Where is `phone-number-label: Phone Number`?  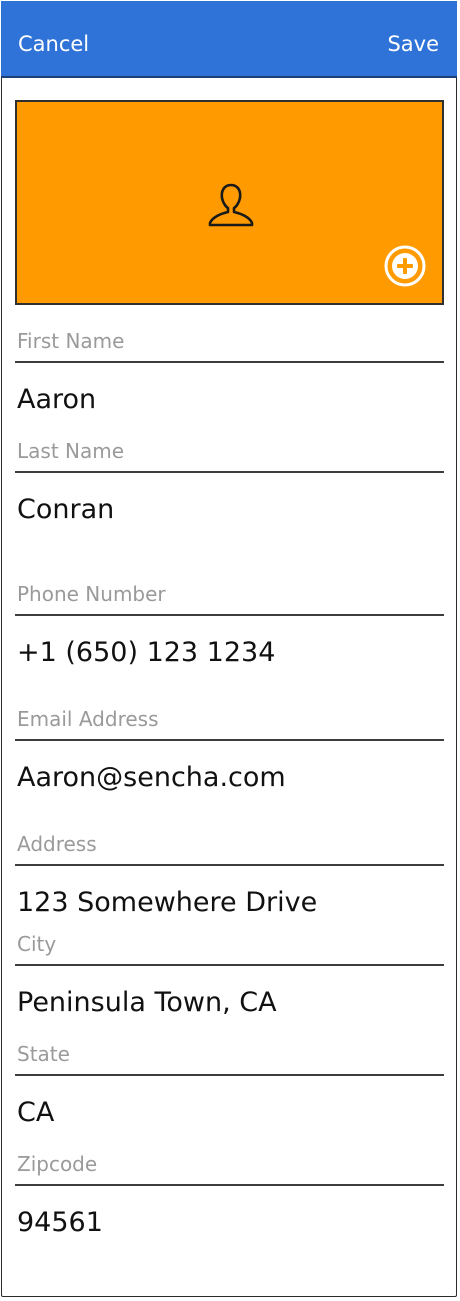 phone-number-label: Phone Number is located at coordinates (91, 594).